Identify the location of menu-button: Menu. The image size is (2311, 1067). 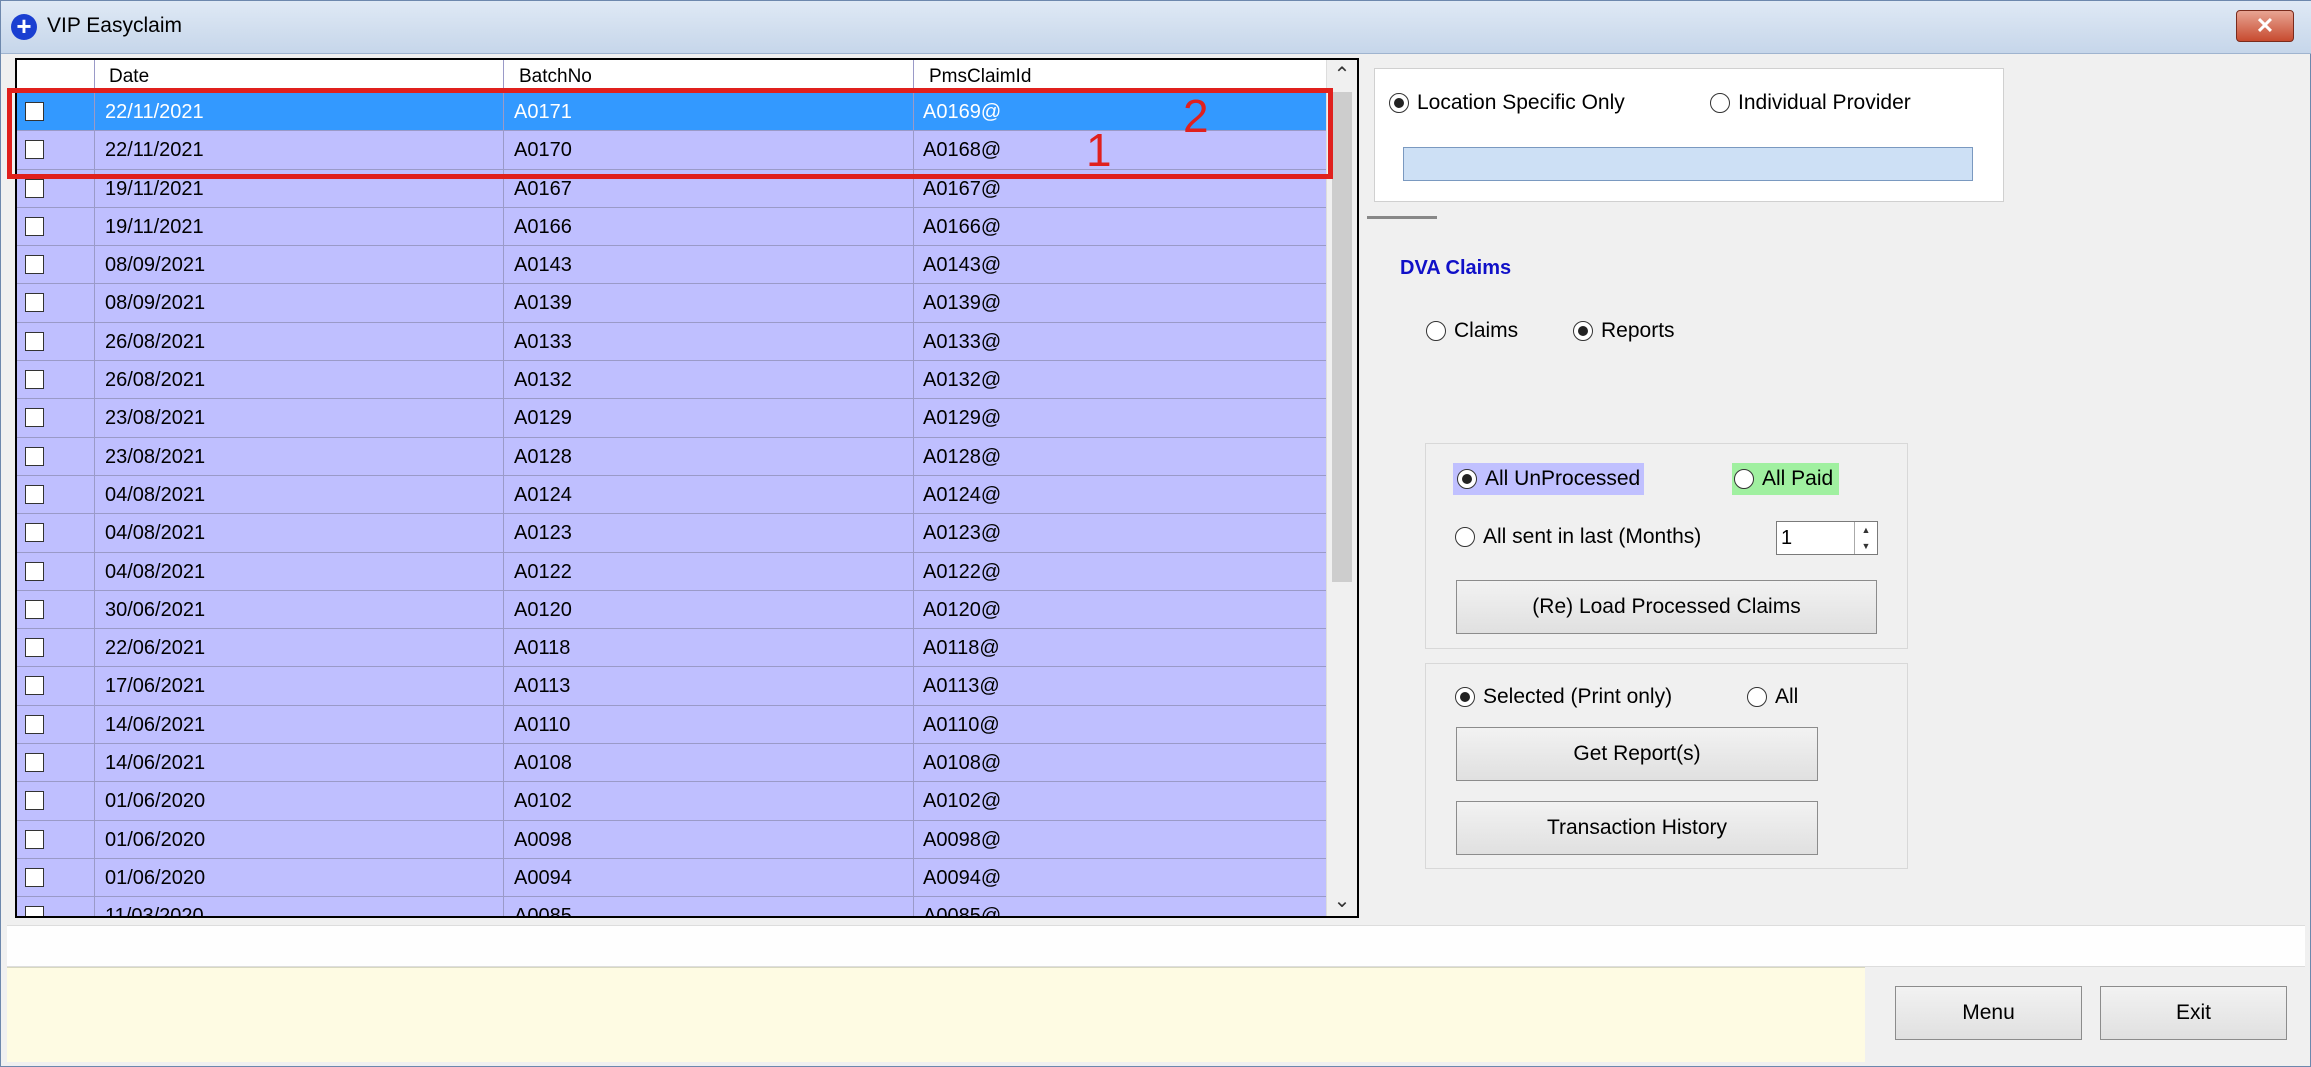
(1988, 1013).